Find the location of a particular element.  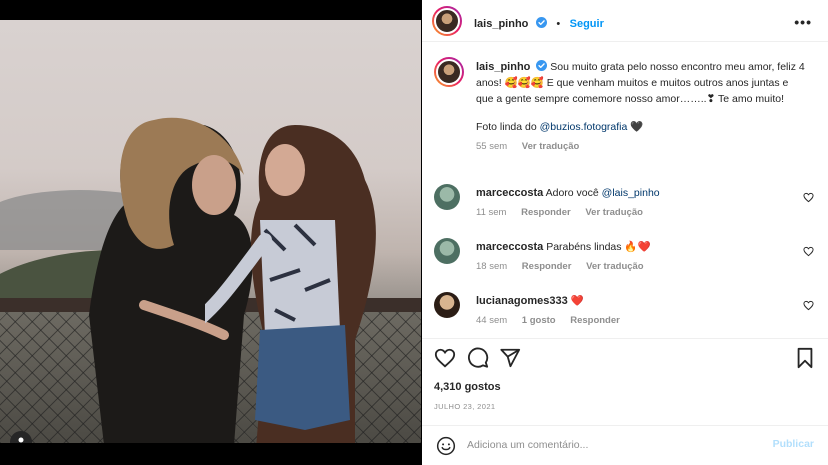

comment-username: lucianagomes333 is located at coordinates (522, 301).